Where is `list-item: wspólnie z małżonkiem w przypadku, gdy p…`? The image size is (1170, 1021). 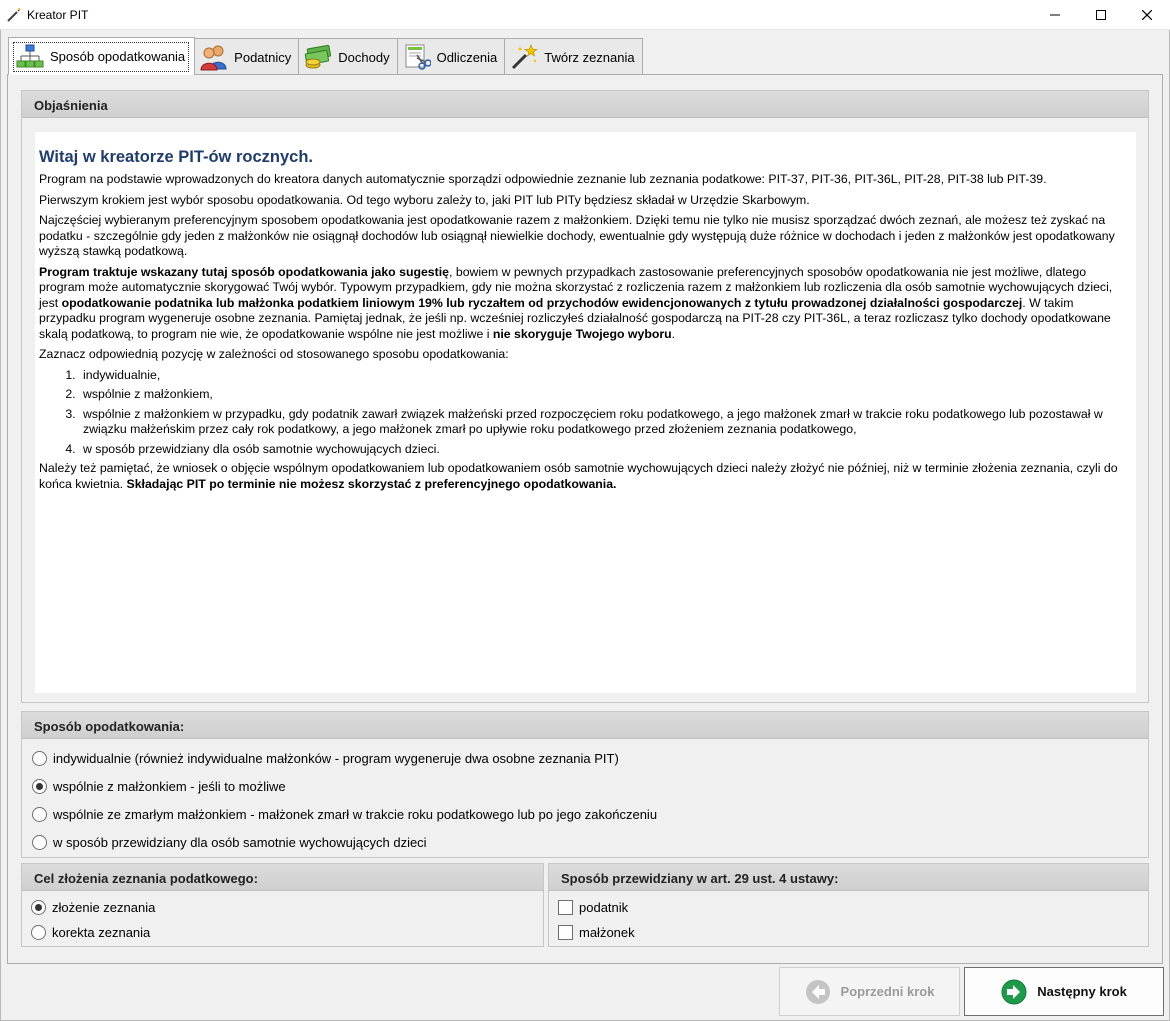 list-item: wspólnie z małżonkiem w przypadku, gdy p… is located at coordinates (605, 422).